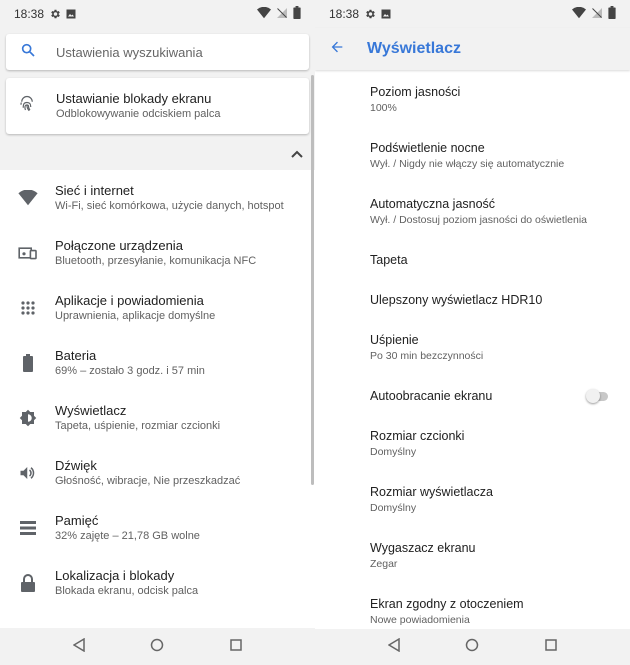 The image size is (630, 665). What do you see at coordinates (456, 299) in the screenshot?
I see `setting-title: Ulepszony wyświetlacz HDR10` at bounding box center [456, 299].